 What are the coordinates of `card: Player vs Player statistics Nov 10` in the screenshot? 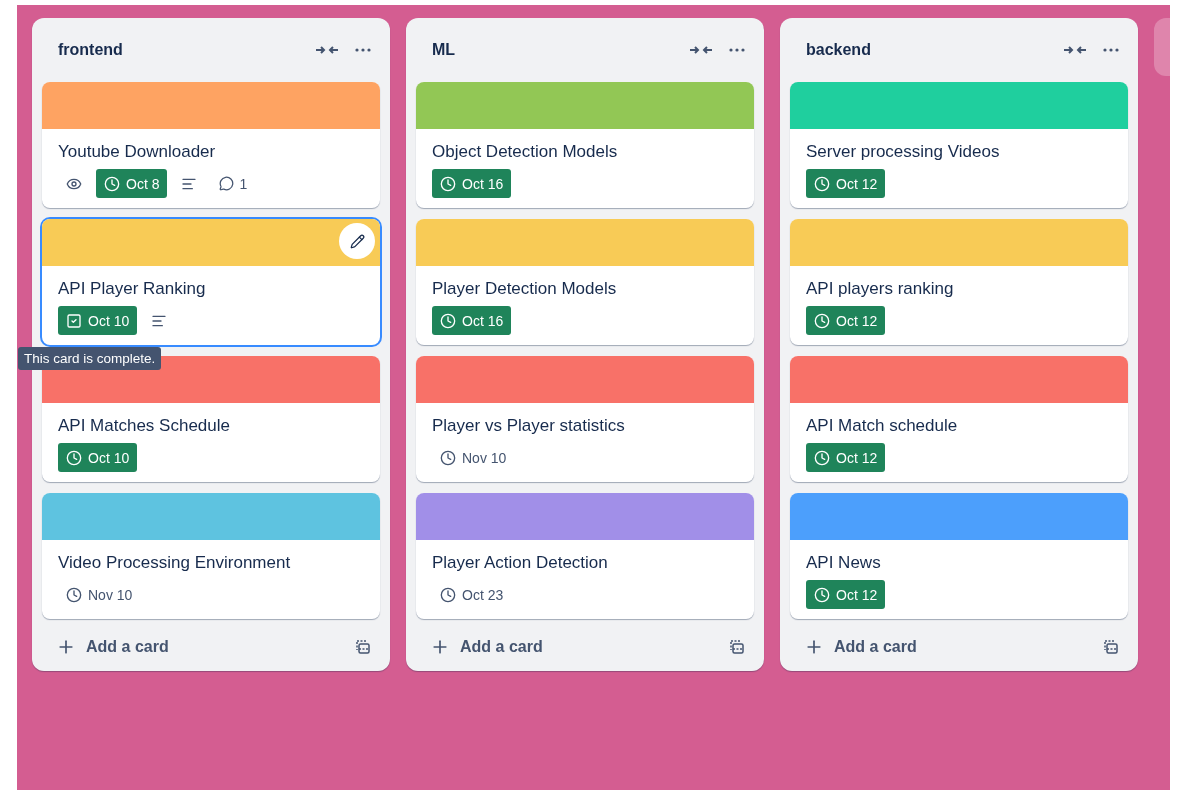 It's located at (585, 419).